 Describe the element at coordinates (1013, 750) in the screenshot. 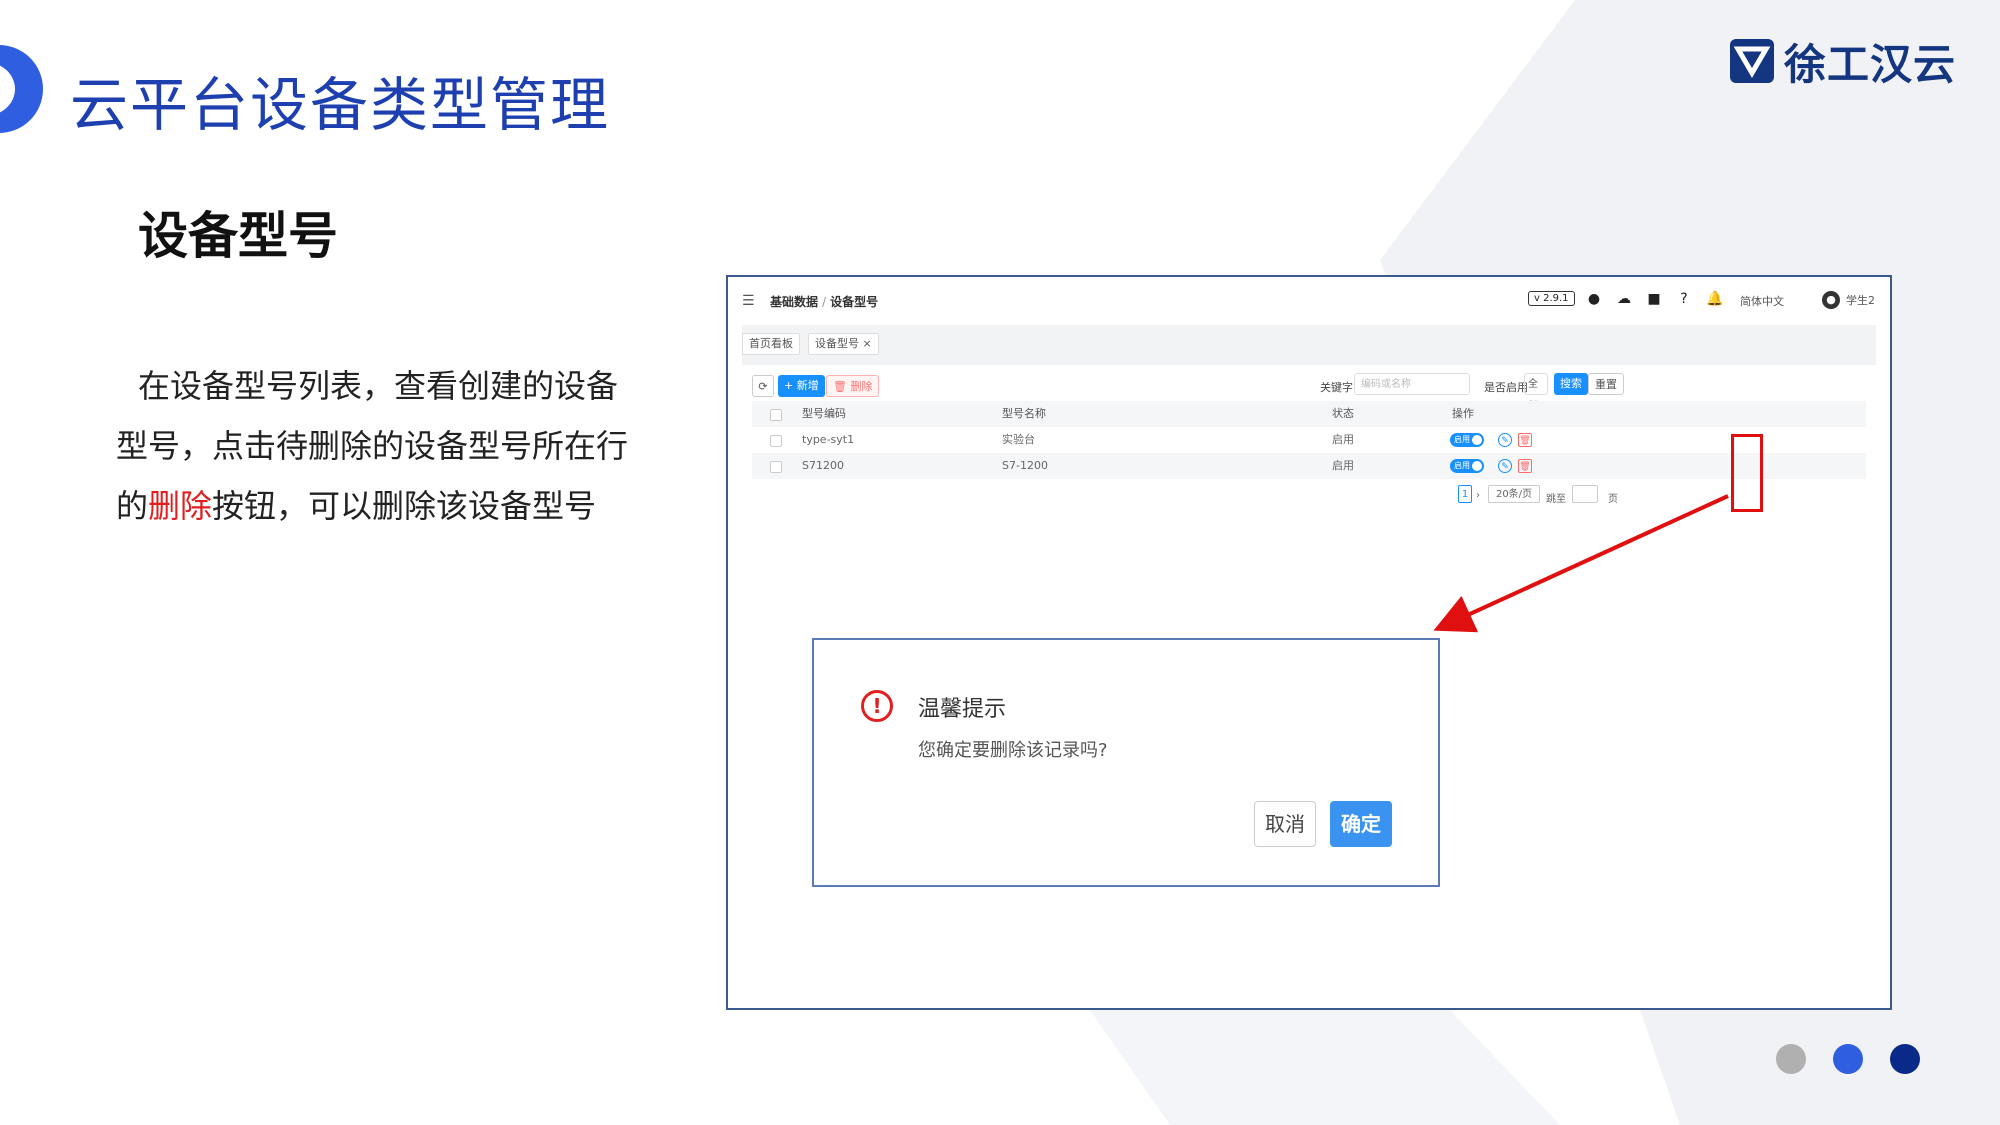

I see `dialog-message: 您确定要删除该记录吗?` at that location.